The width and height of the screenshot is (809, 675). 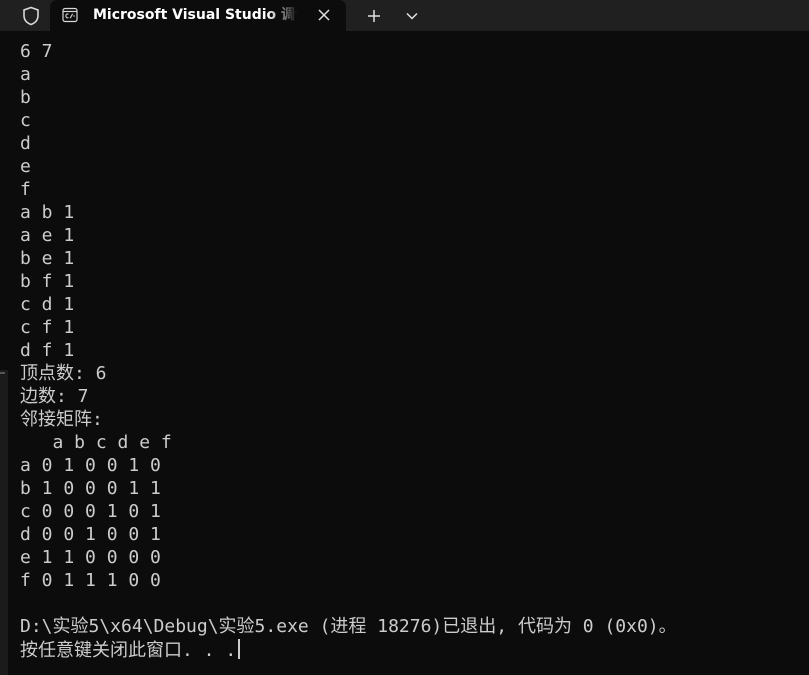 I want to click on tab-bar: Microsoft Visual Studio 调试控制台, so click(x=404, y=15).